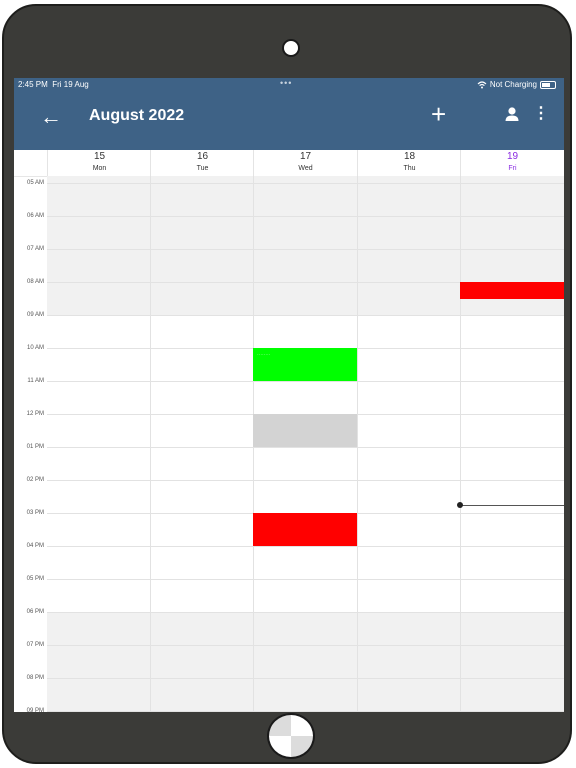 This screenshot has width=576, height=768. What do you see at coordinates (35, 579) in the screenshot?
I see `hour-label: 05 PM` at bounding box center [35, 579].